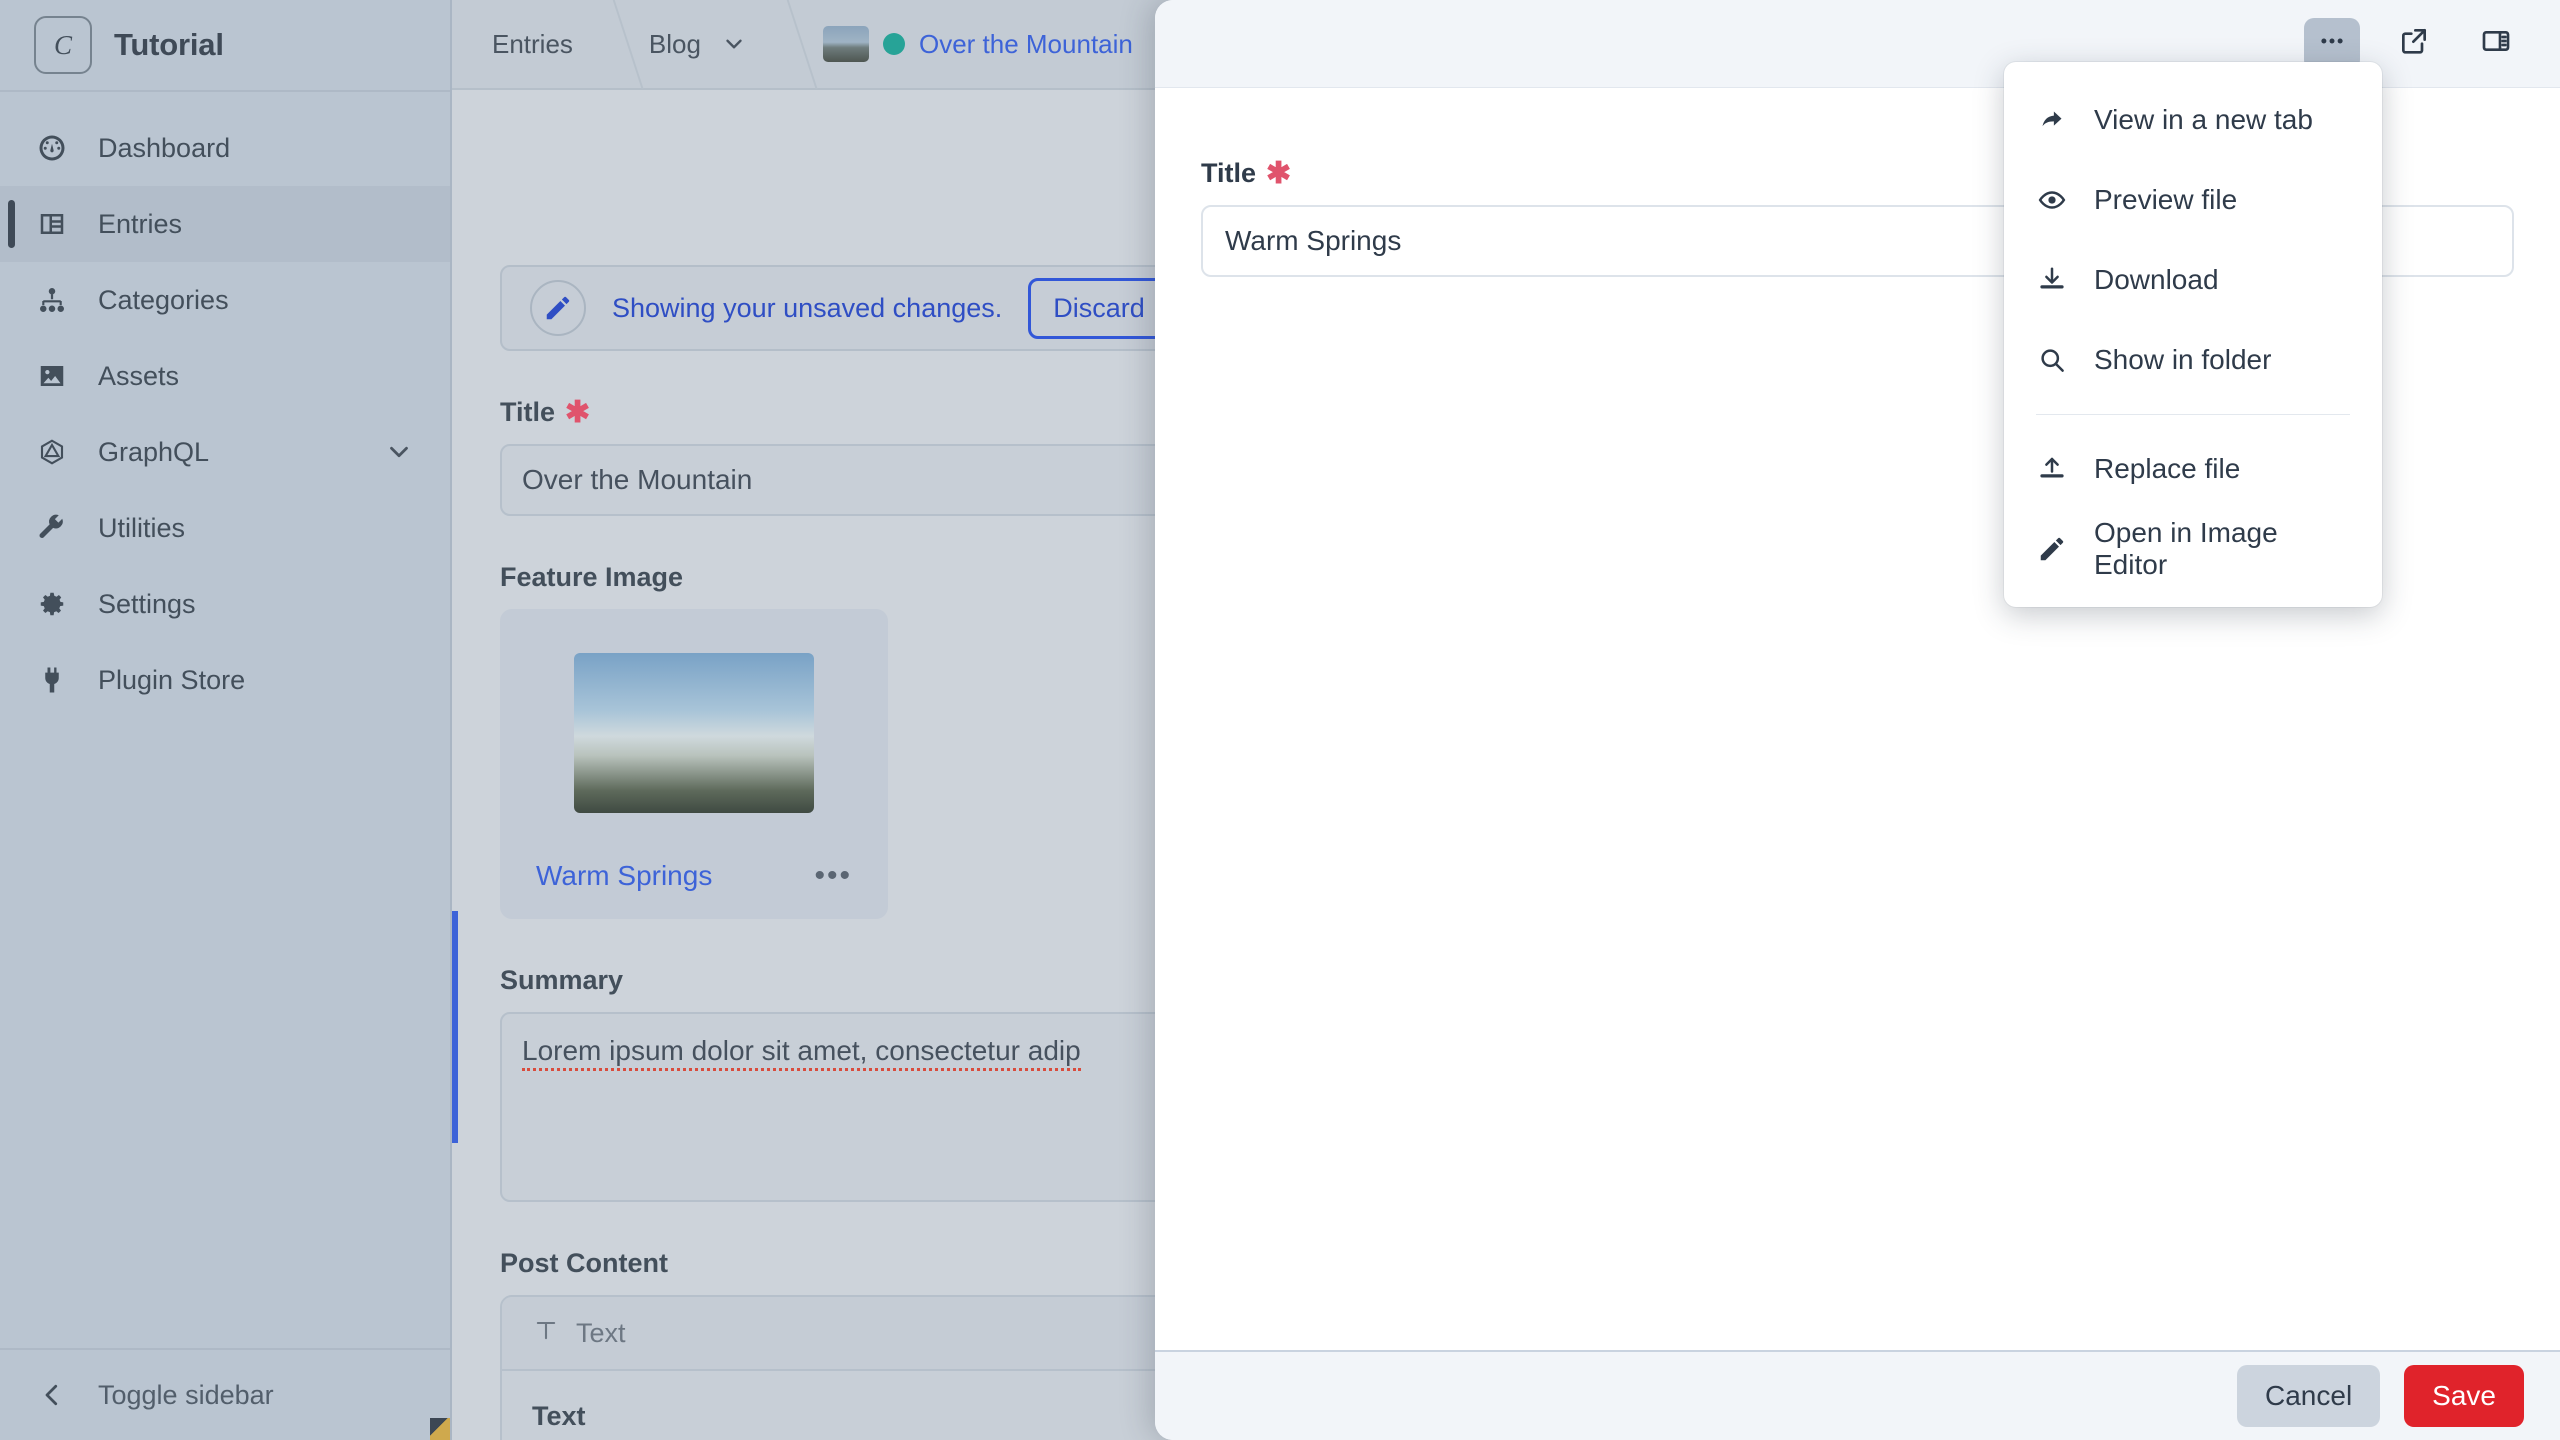 Image resolution: width=2560 pixels, height=1440 pixels. Describe the element at coordinates (2186, 548) in the screenshot. I see `menu-item-label: Open in Image Editor` at that location.